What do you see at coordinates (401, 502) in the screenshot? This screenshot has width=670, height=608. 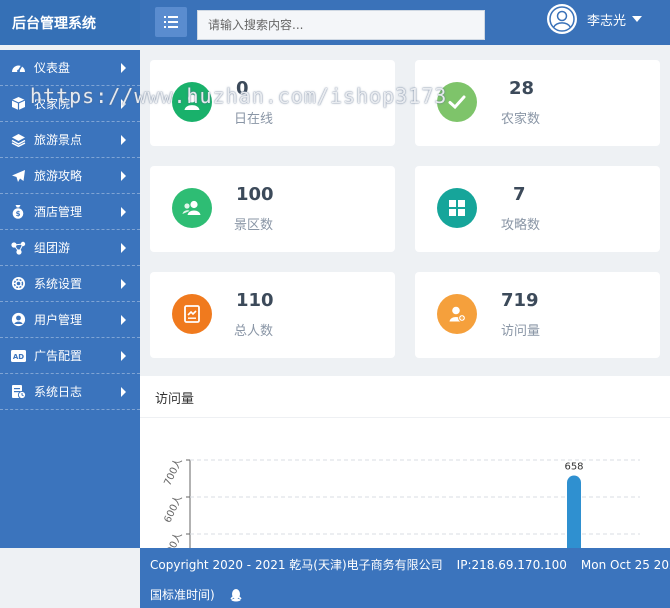 I see `visits-bar-chart: 700人 600人 500人 658` at bounding box center [401, 502].